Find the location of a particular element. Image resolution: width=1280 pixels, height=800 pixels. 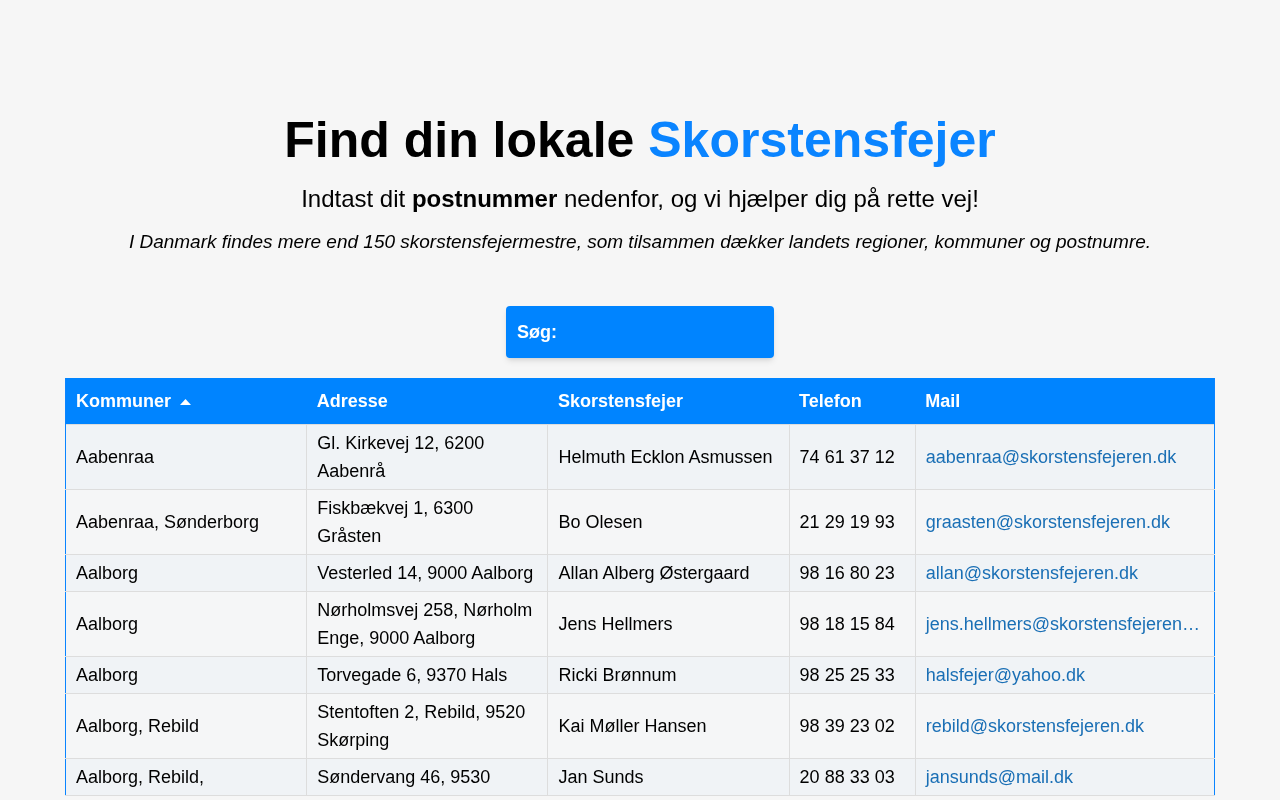

table-cell: 98 16 80 23 is located at coordinates (847, 572).